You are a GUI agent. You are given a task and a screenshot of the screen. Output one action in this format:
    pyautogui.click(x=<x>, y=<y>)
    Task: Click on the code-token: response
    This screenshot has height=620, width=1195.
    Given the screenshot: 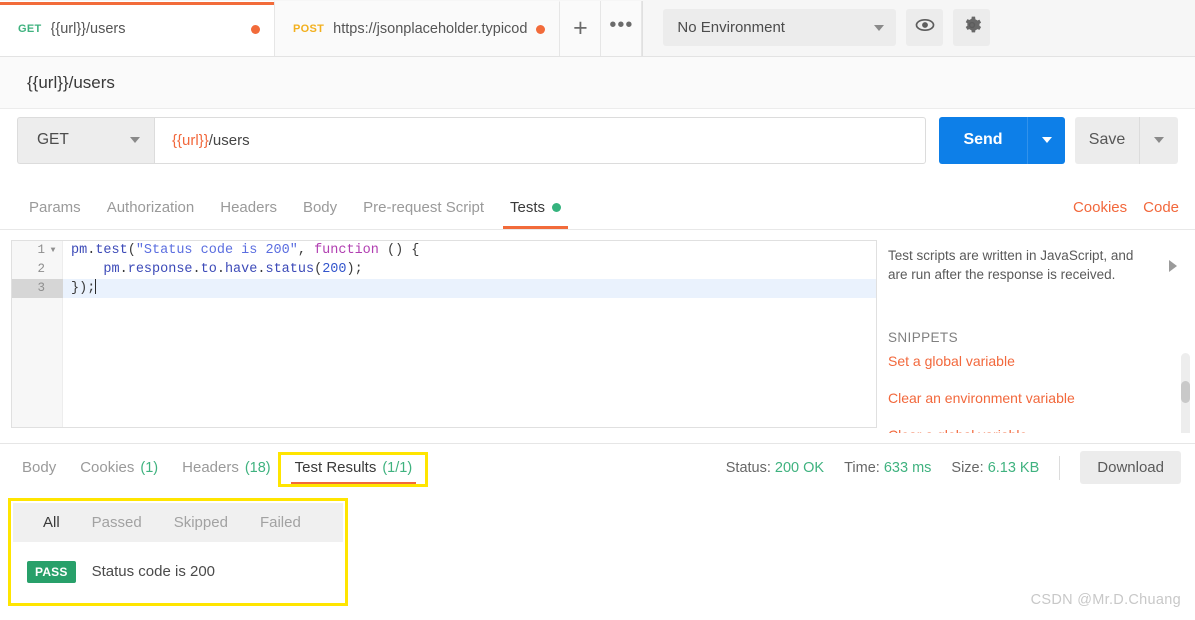 What is the action you would take?
    pyautogui.click(x=160, y=269)
    